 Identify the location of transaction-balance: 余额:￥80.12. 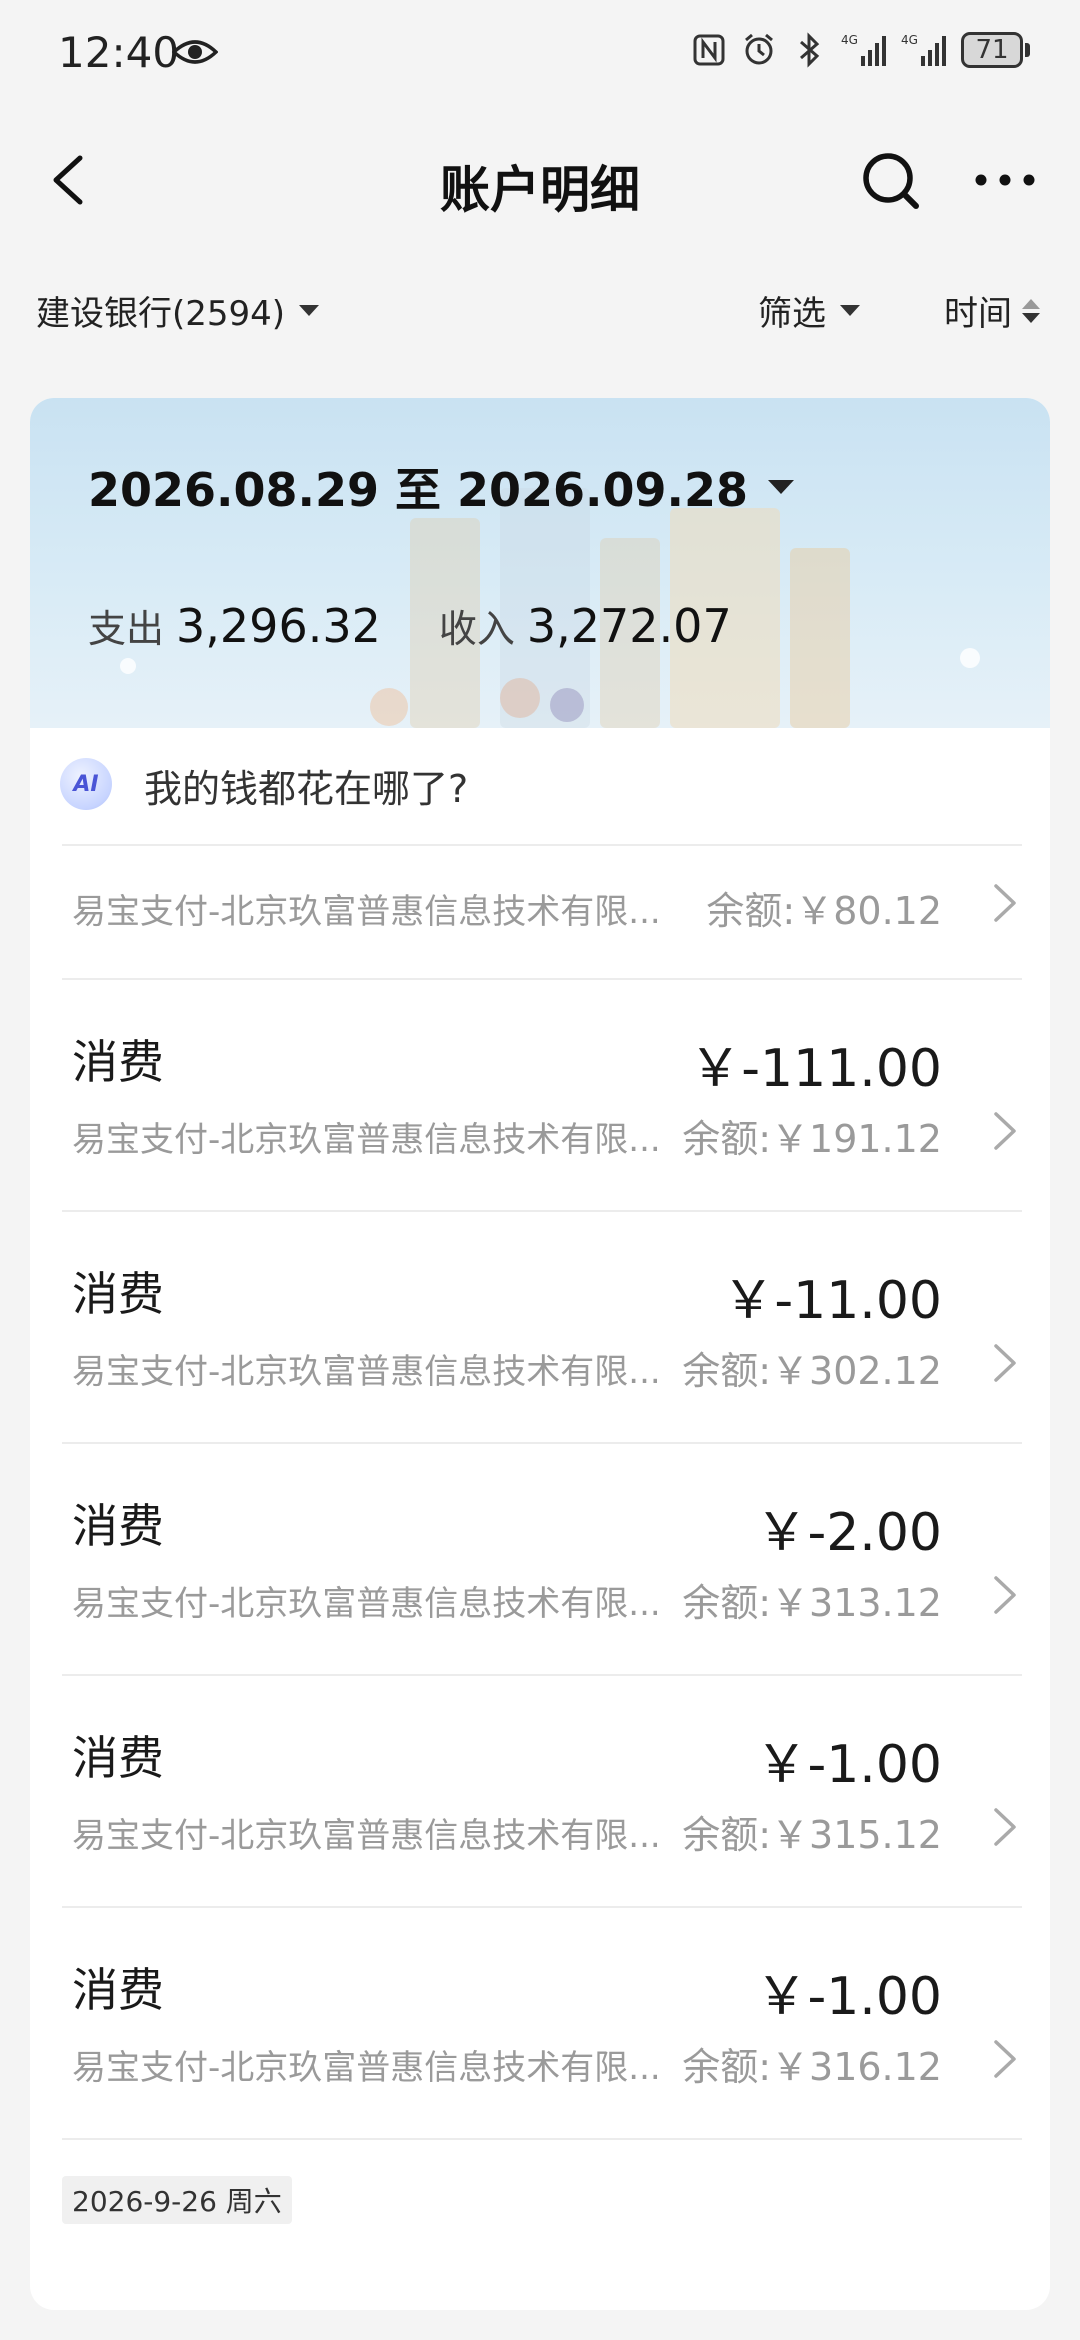
(824, 911).